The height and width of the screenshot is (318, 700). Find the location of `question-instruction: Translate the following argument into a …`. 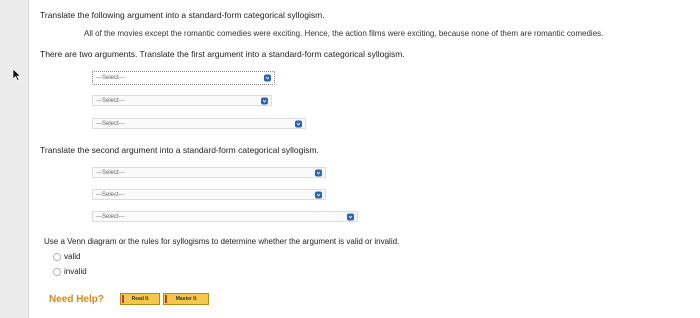

question-instruction: Translate the following argument into a … is located at coordinates (182, 15).